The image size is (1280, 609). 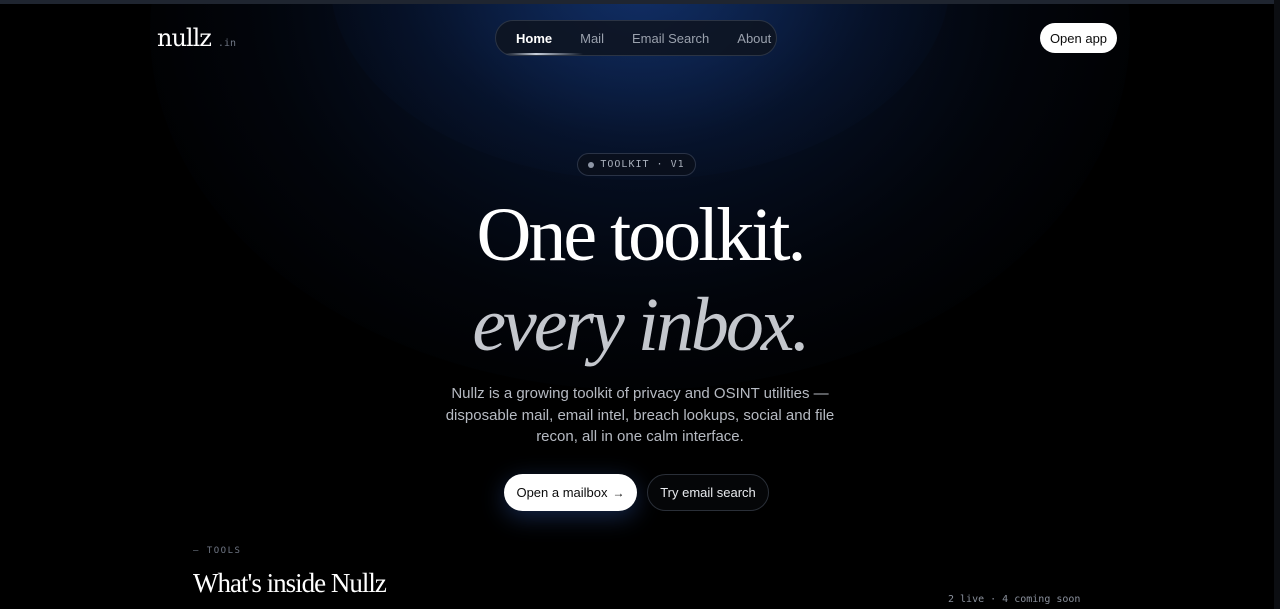 I want to click on status-dot-icon, so click(x=591, y=164).